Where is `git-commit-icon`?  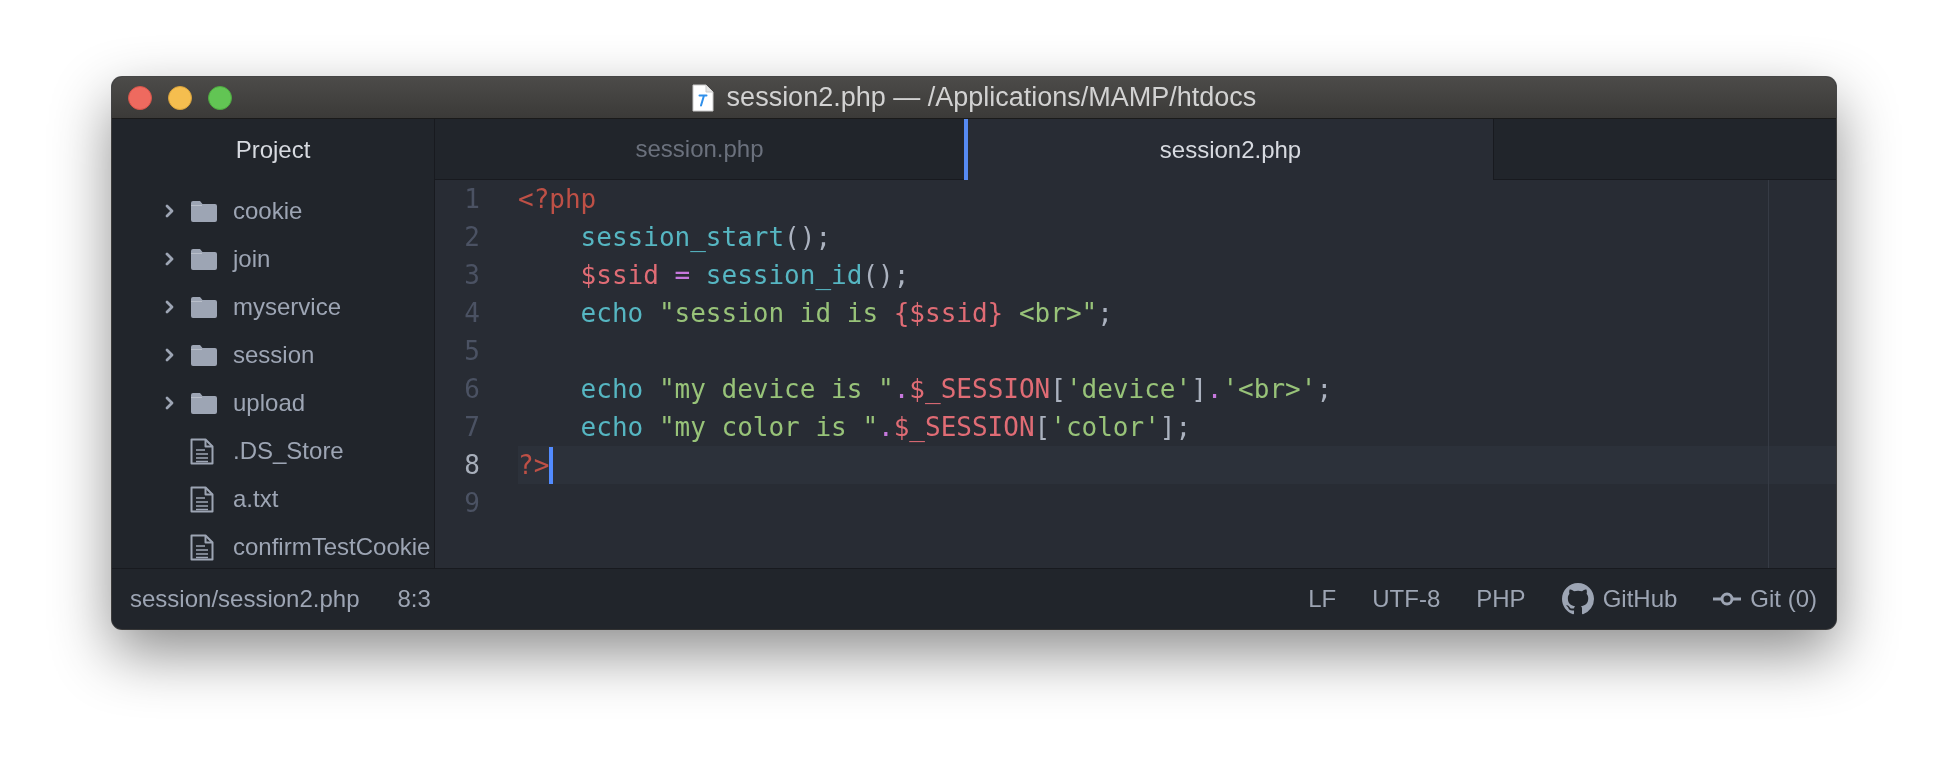 git-commit-icon is located at coordinates (1727, 599).